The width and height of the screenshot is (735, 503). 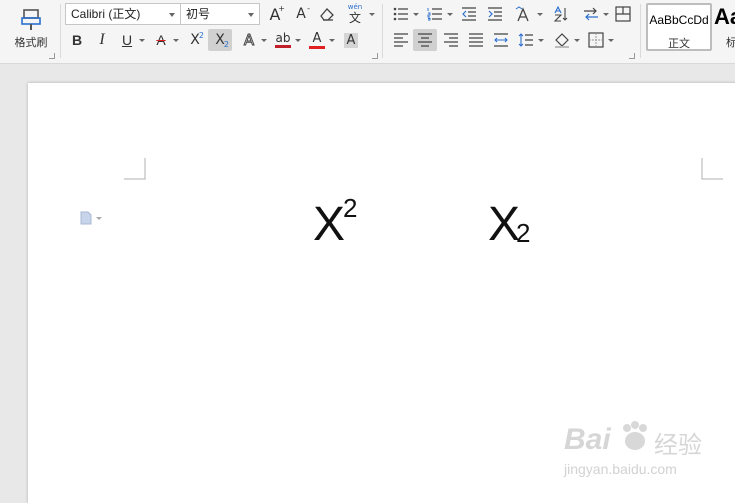 I want to click on change-case-button, so click(x=524, y=14).